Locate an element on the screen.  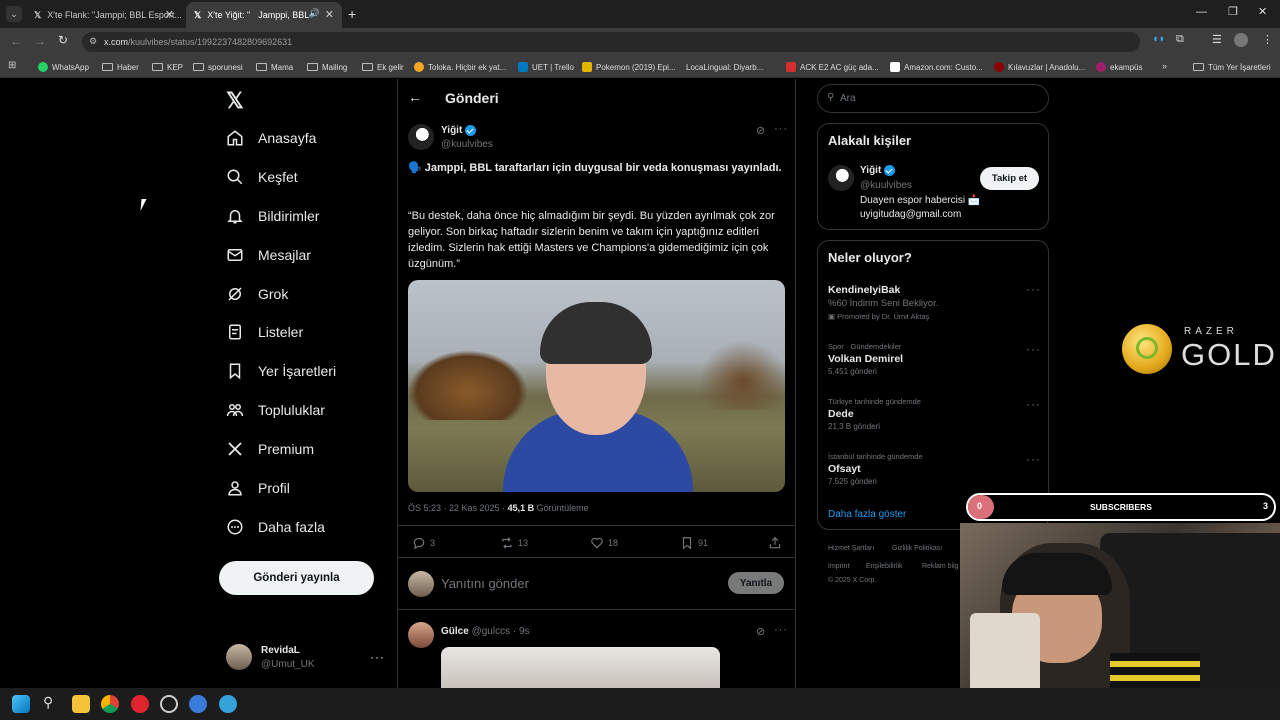
close-window-icon: ✕ is located at coordinates (1262, 11).